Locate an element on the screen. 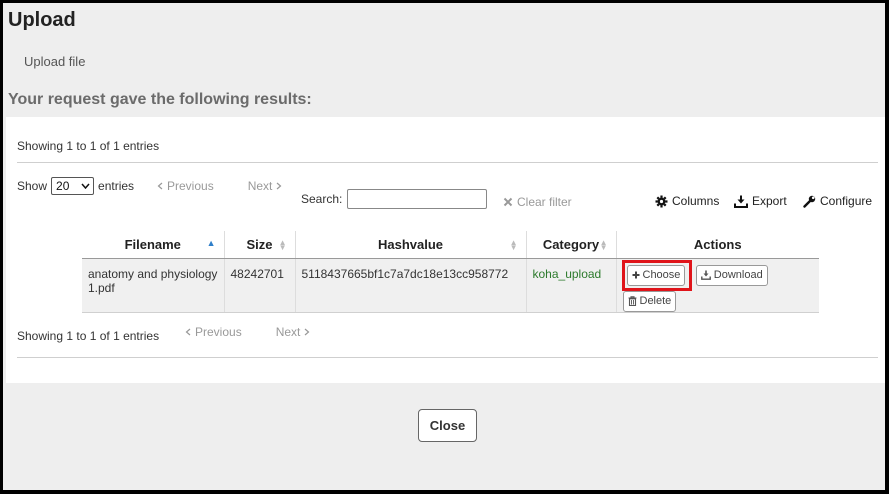 Image resolution: width=889 pixels, height=494 pixels. page-length-value: 20 is located at coordinates (63, 186).